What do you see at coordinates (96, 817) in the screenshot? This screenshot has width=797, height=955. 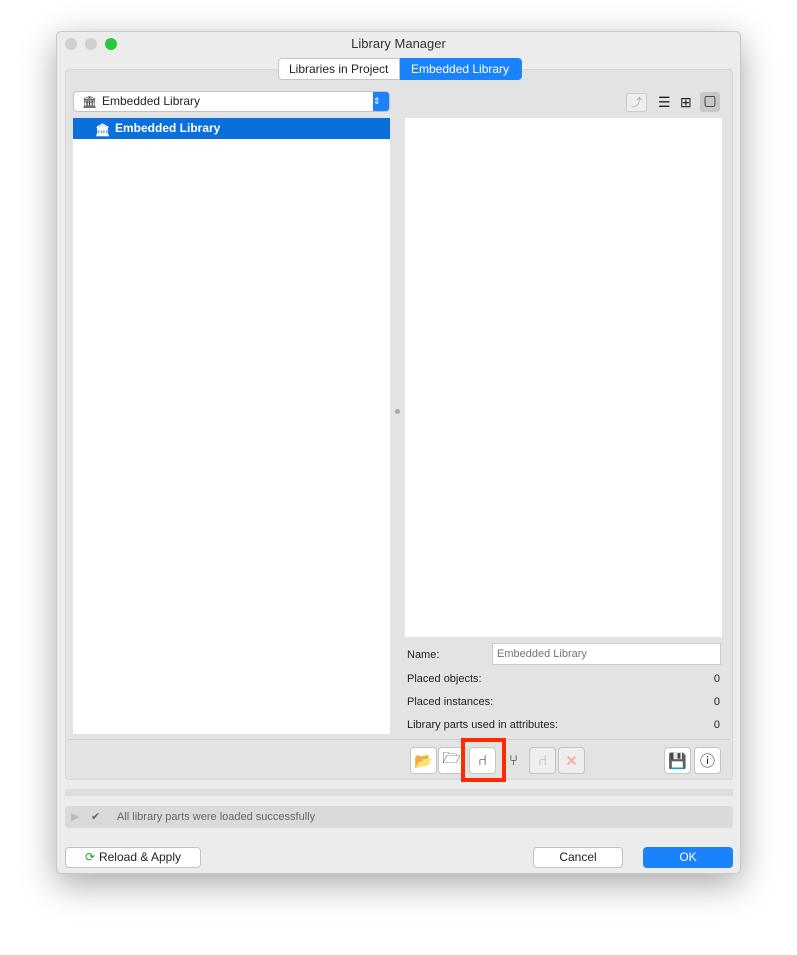 I see `checkmark-icon: ✔` at bounding box center [96, 817].